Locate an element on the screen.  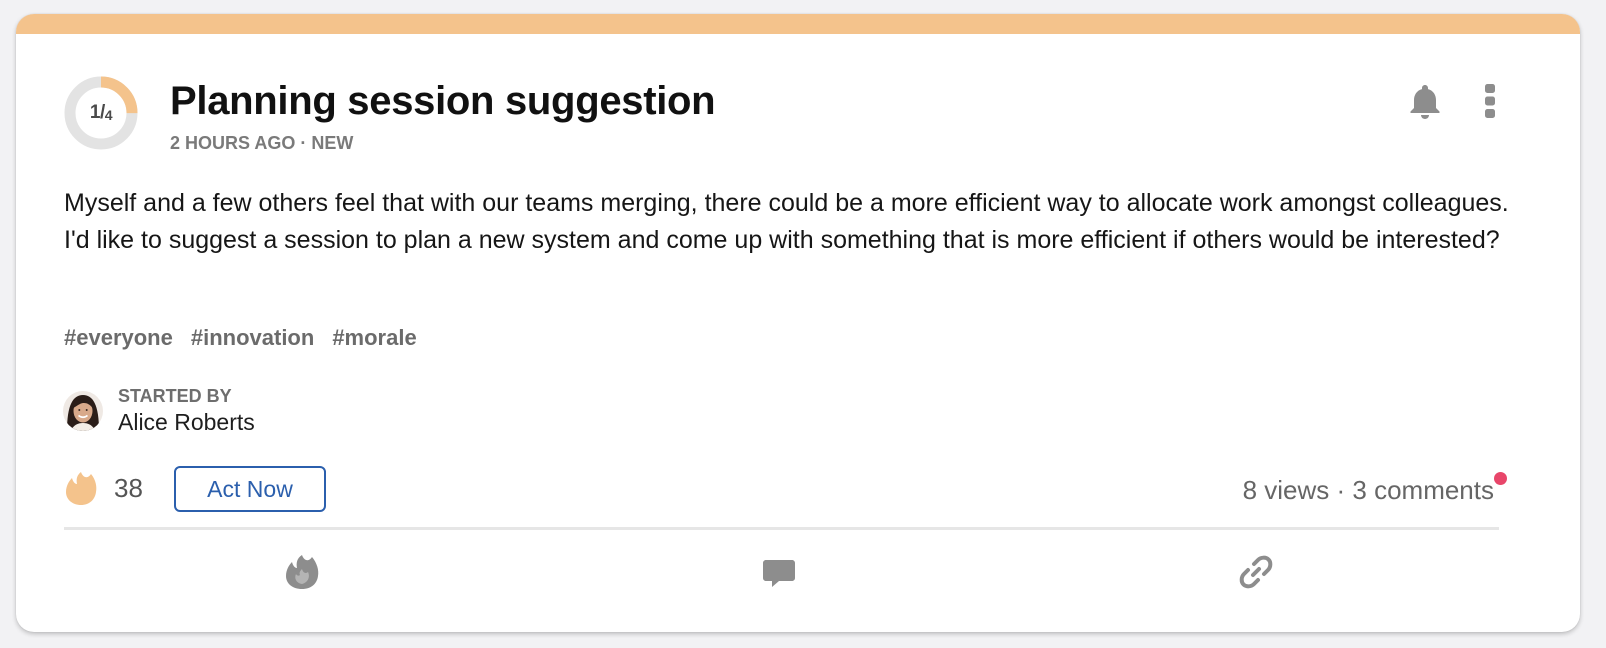
tag-everyone: #everyone is located at coordinates (118, 338).